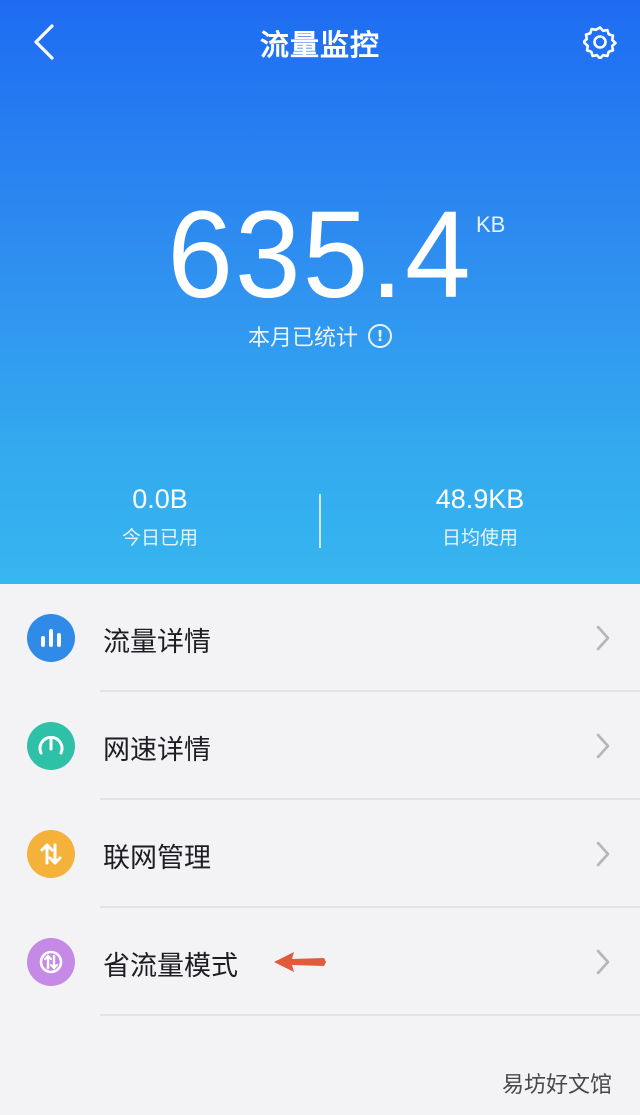 The image size is (640, 1115). I want to click on menu-item-traffic-details: 流量详情, so click(320, 638).